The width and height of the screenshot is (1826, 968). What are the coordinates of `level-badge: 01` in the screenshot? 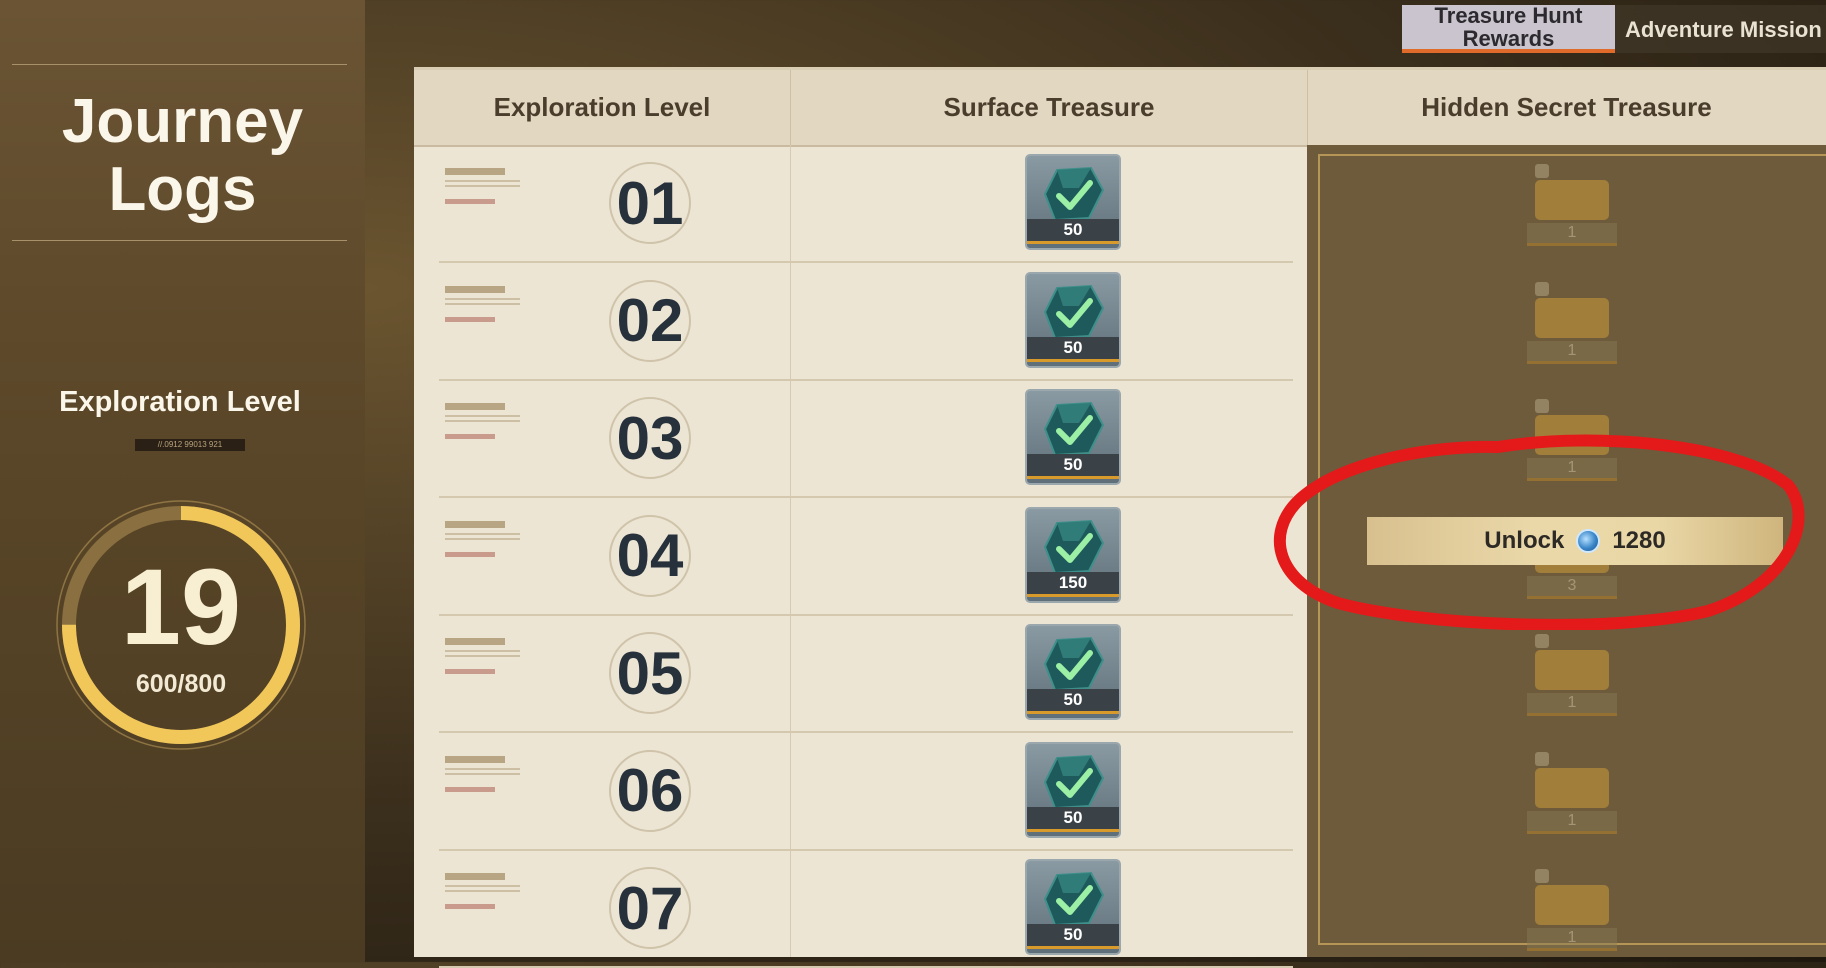 It's located at (650, 203).